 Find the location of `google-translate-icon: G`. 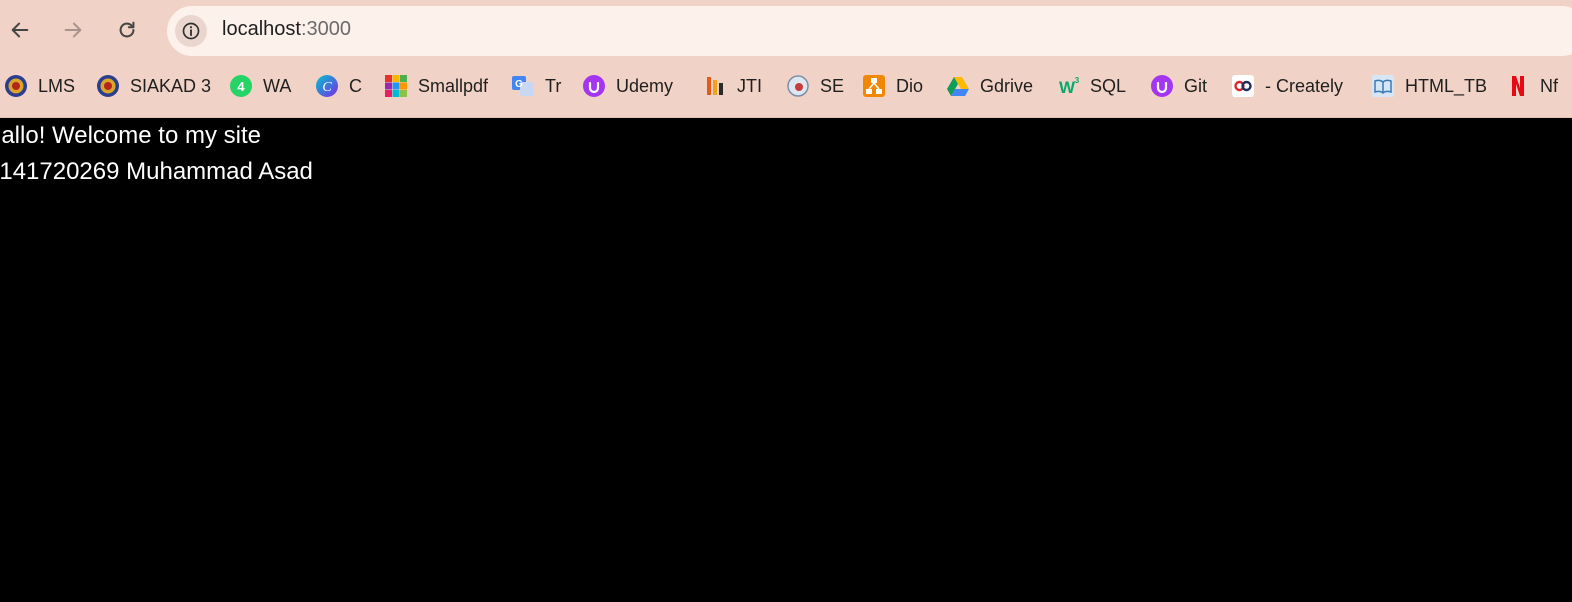

google-translate-icon: G is located at coordinates (523, 86).